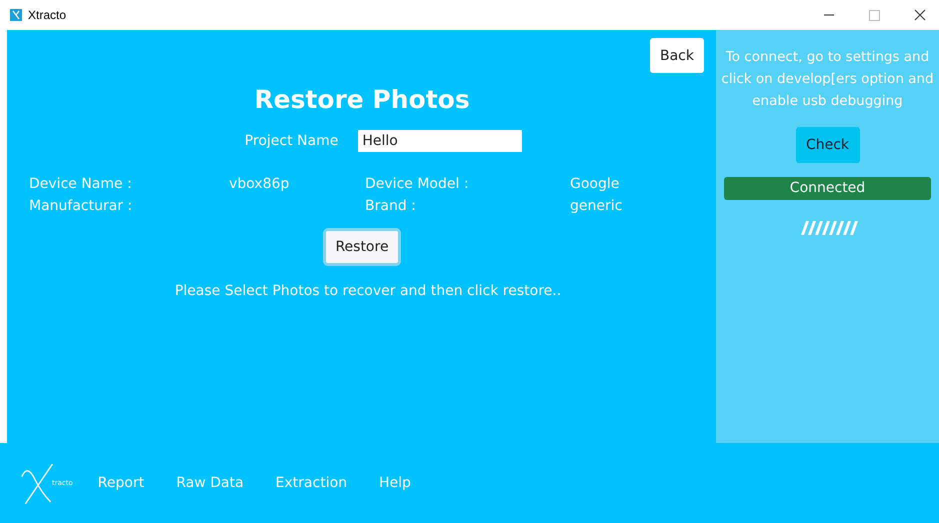 This screenshot has height=523, width=939. What do you see at coordinates (920, 15) in the screenshot?
I see `close-icon` at bounding box center [920, 15].